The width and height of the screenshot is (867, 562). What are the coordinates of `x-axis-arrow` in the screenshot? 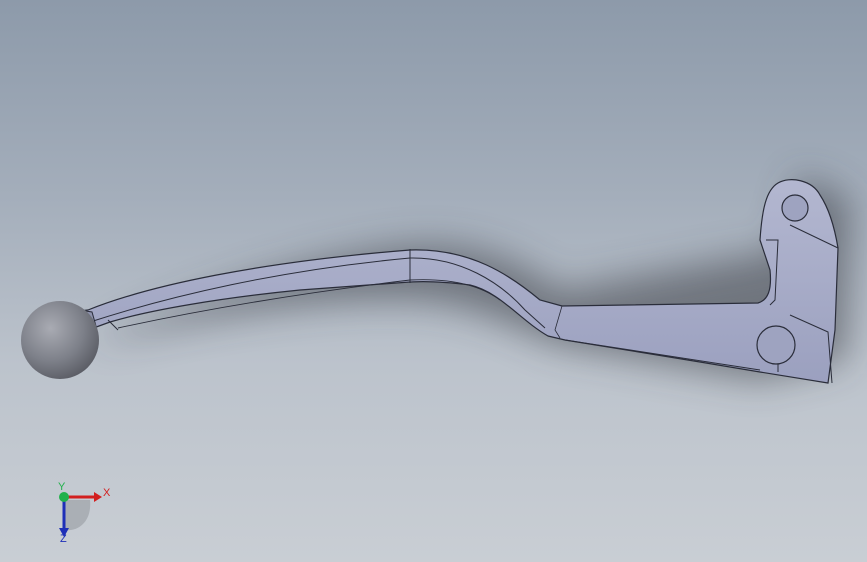 It's located at (98, 497).